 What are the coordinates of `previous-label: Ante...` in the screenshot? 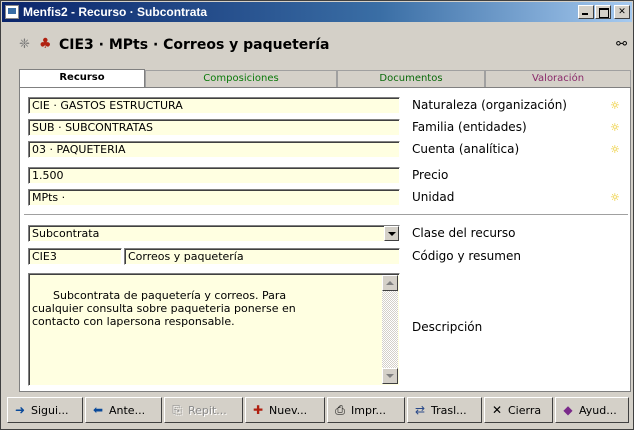 It's located at (127, 410).